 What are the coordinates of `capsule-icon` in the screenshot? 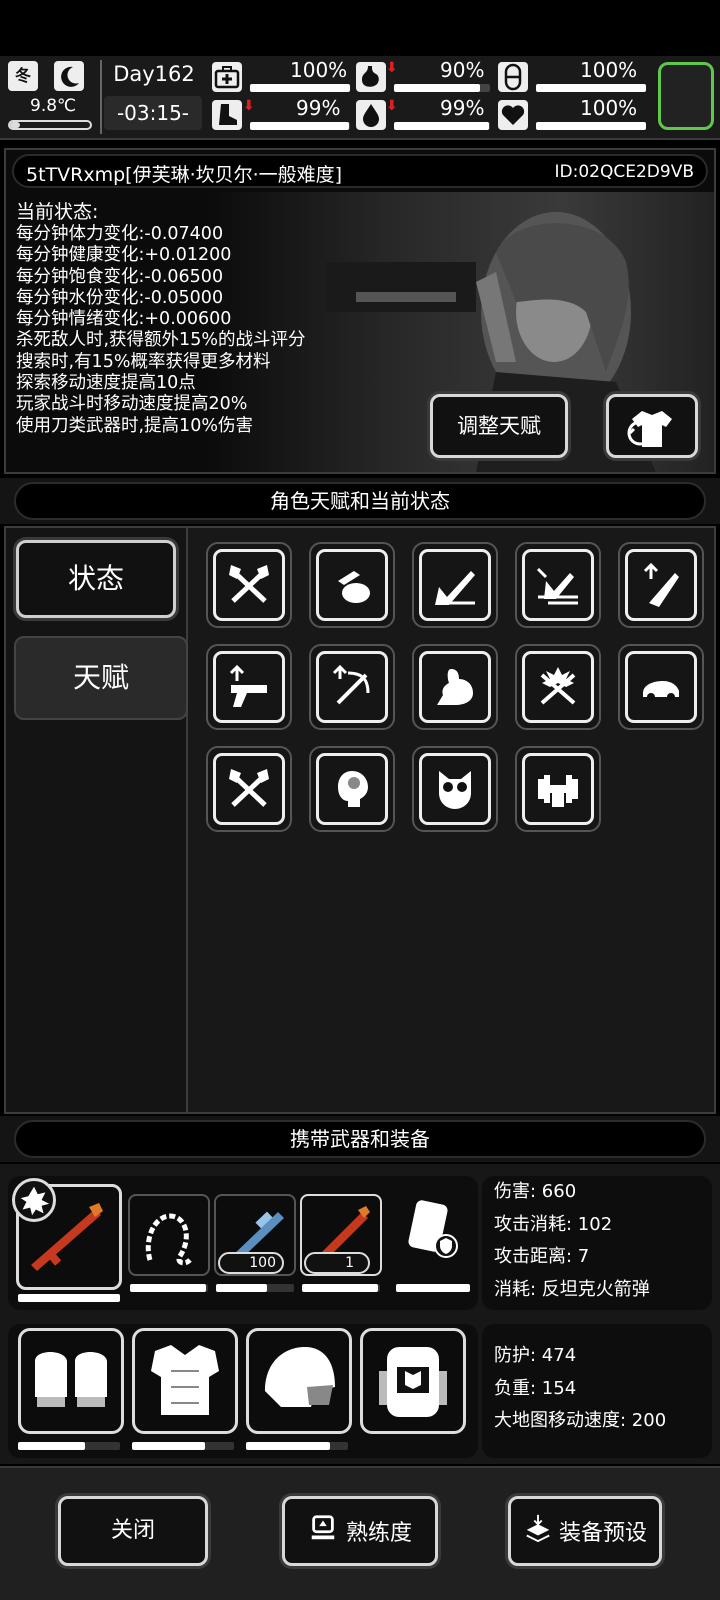 It's located at (513, 77).